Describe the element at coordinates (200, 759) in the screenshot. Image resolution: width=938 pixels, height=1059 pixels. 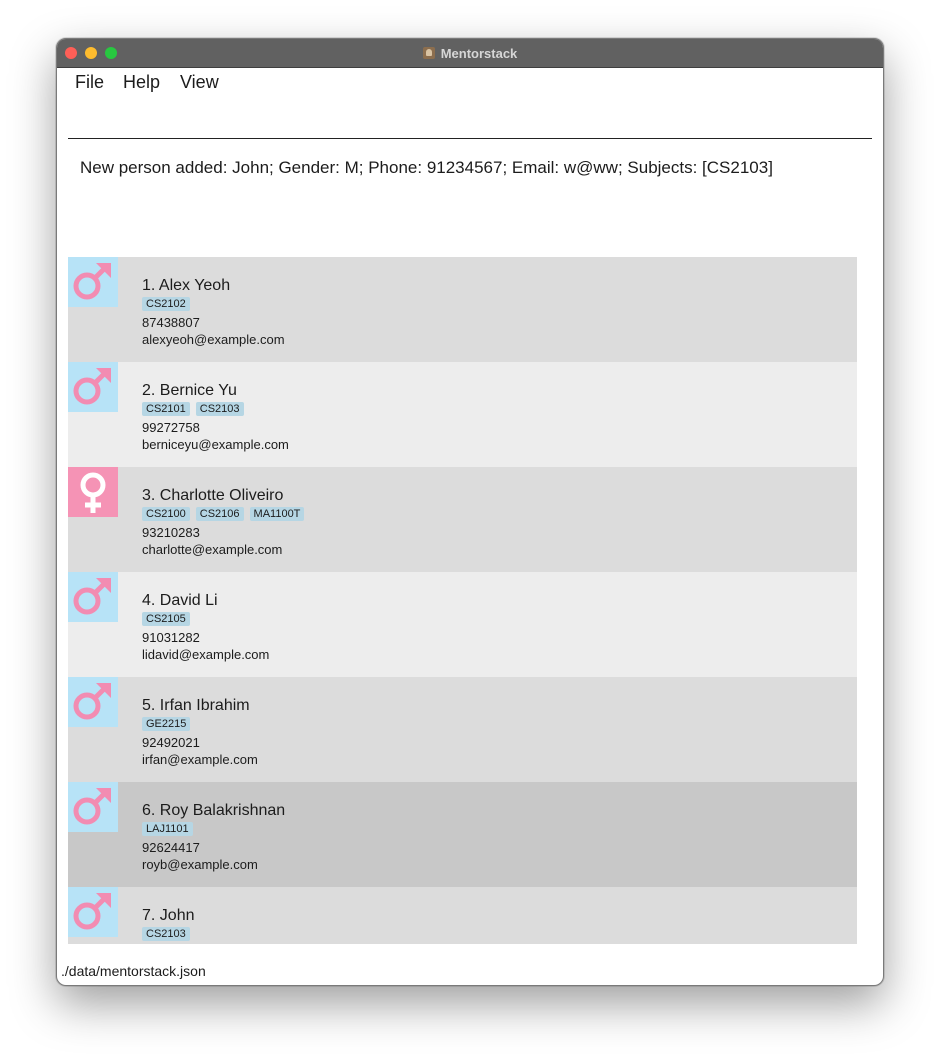
I see `person-email: irfan@example.com` at that location.